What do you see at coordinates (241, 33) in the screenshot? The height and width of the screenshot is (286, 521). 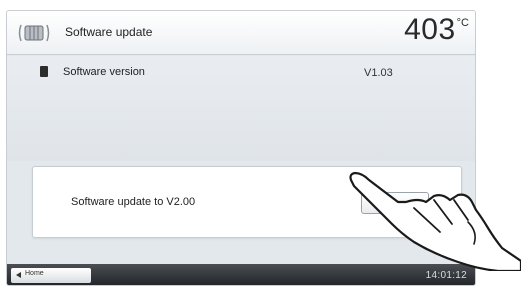 I see `header-bar: Software update 403°C` at bounding box center [241, 33].